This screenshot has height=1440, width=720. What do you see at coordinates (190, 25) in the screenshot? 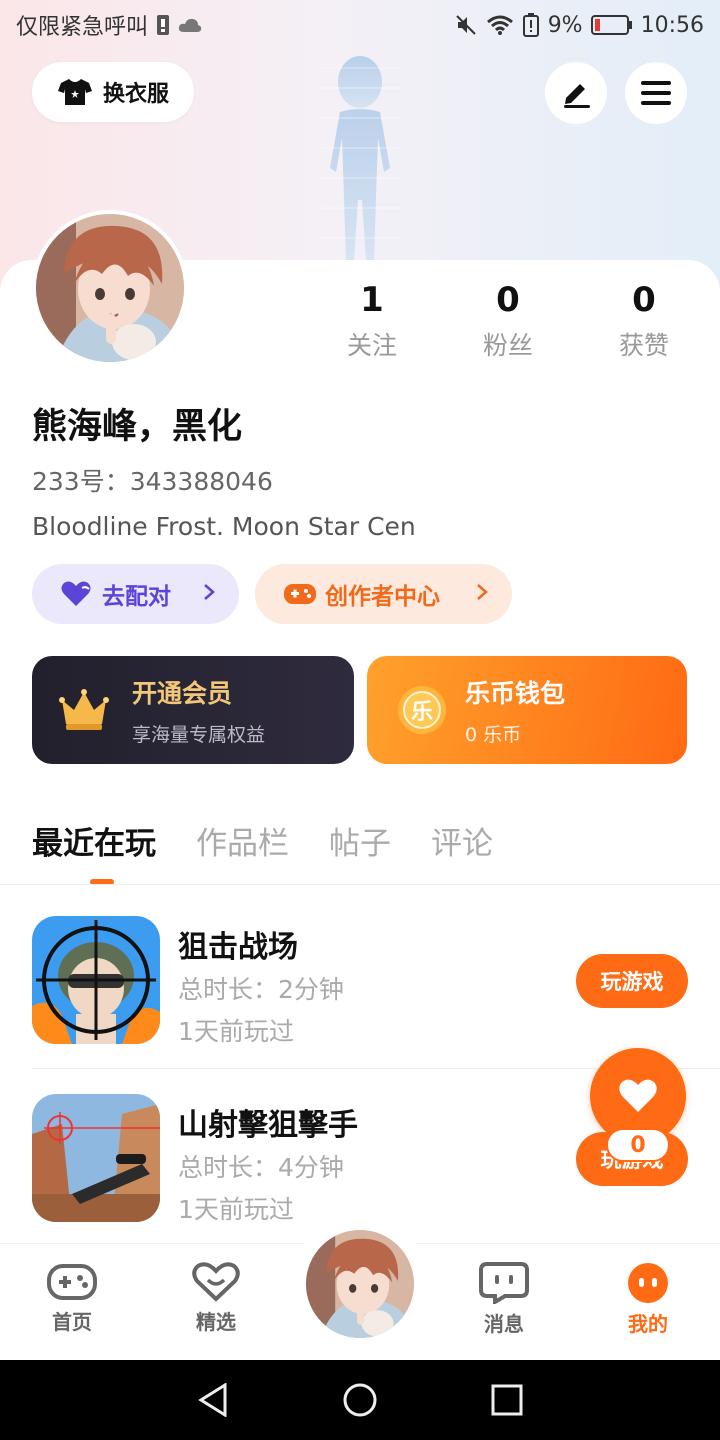
I see `cloud-icon` at bounding box center [190, 25].